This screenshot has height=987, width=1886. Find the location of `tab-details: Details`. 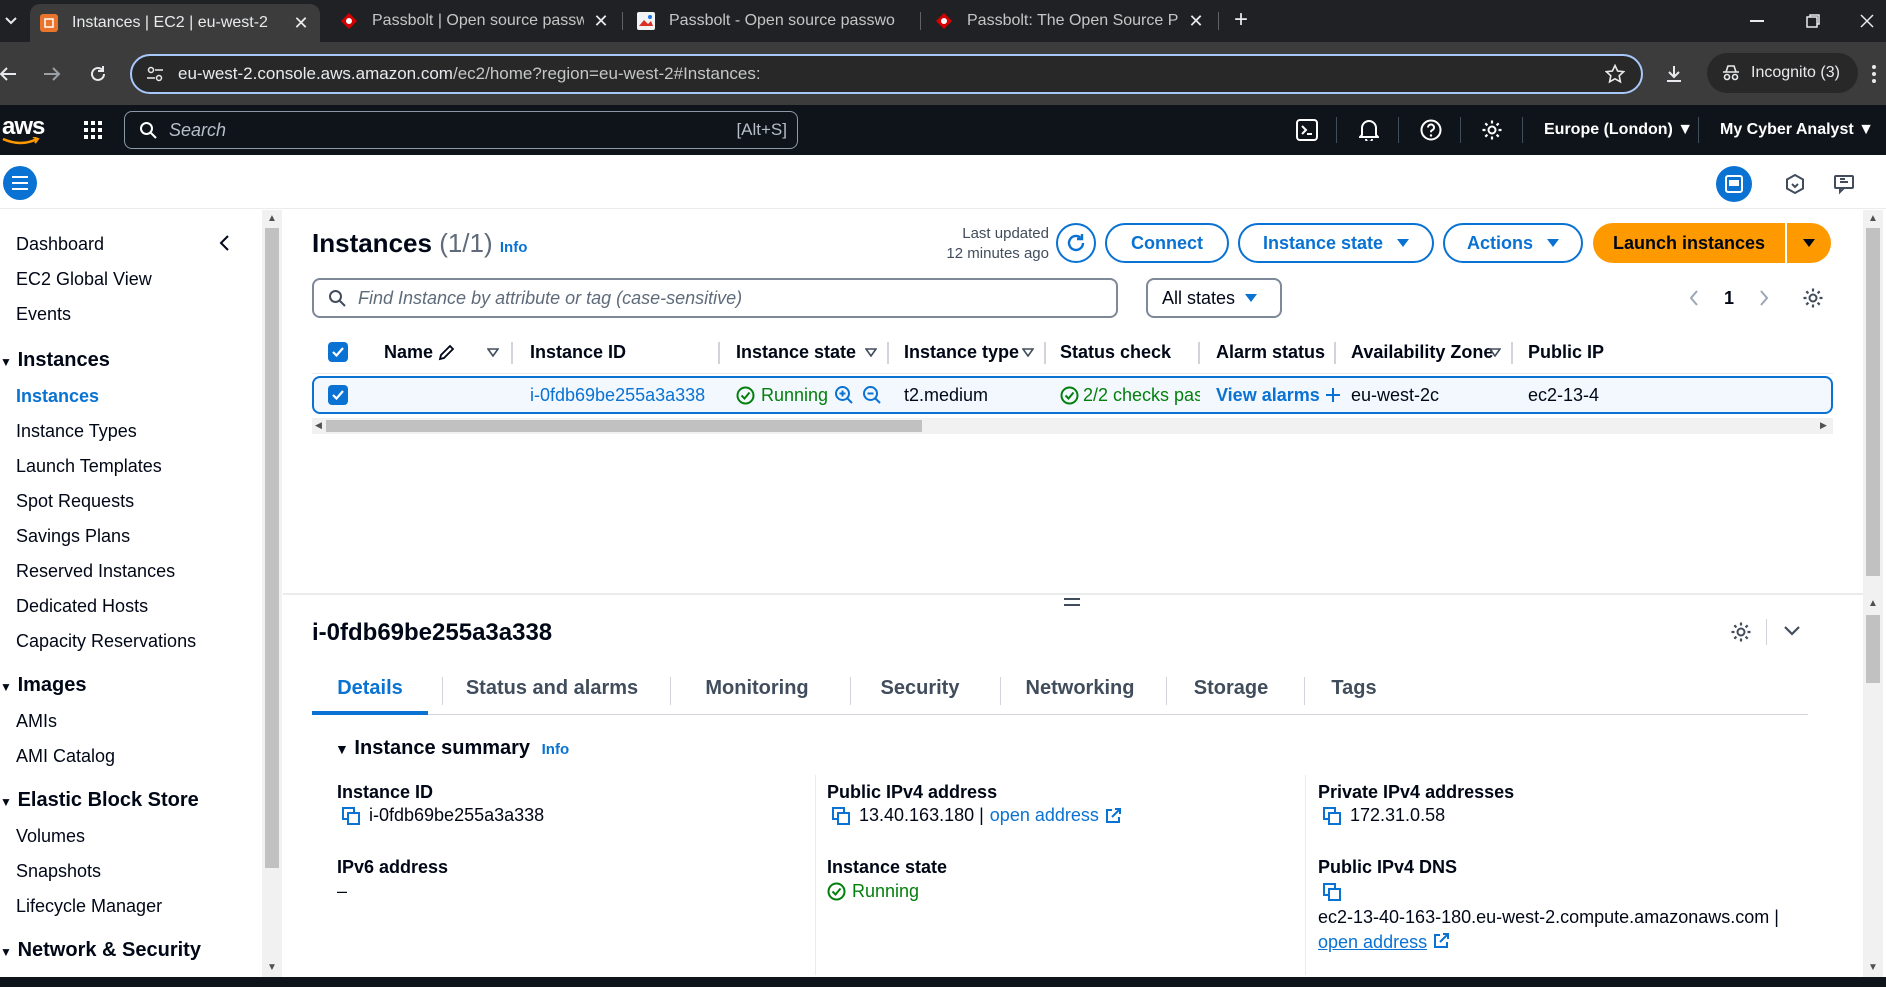

tab-details: Details is located at coordinates (370, 690).